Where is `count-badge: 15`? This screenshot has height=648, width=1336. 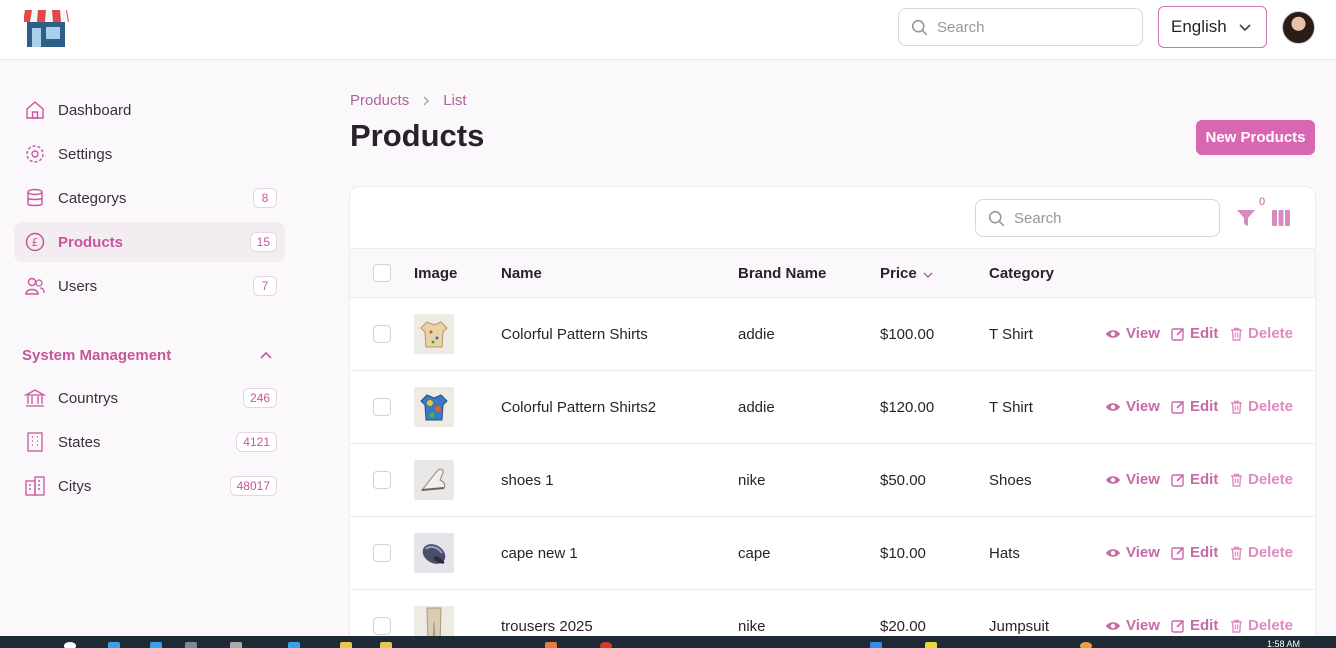 count-badge: 15 is located at coordinates (263, 242).